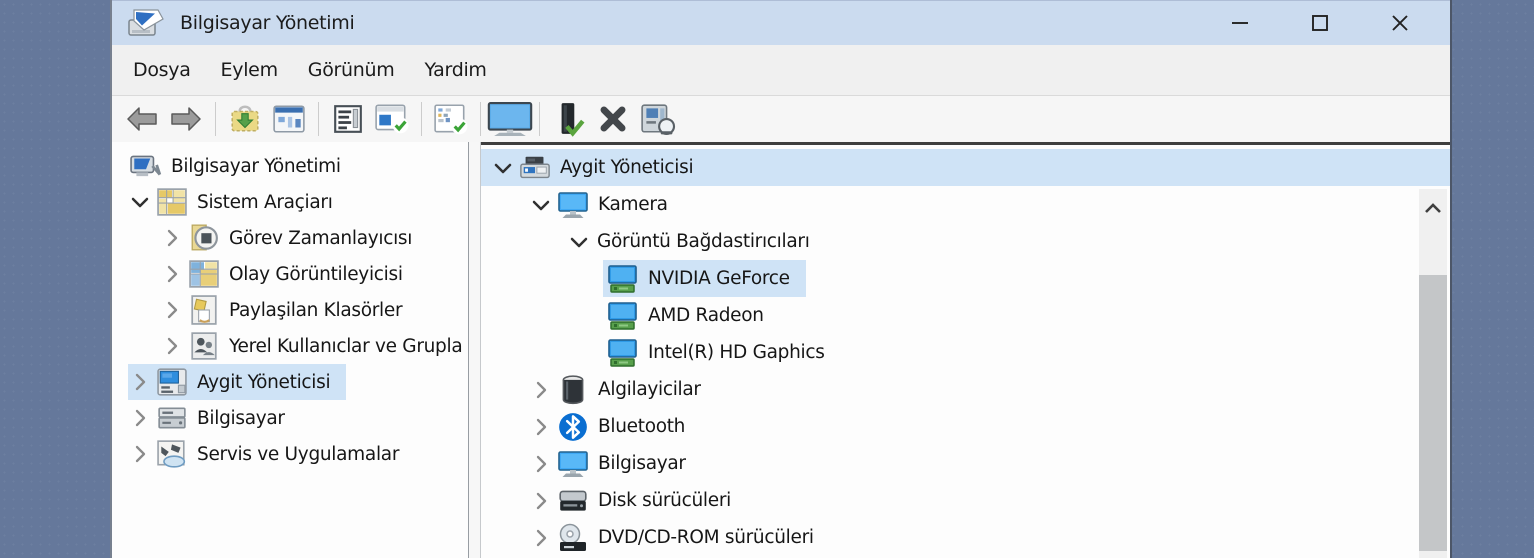 The width and height of the screenshot is (1534, 558). I want to click on tree-item-inner: Intel(R) HD Gaphics, so click(717, 352).